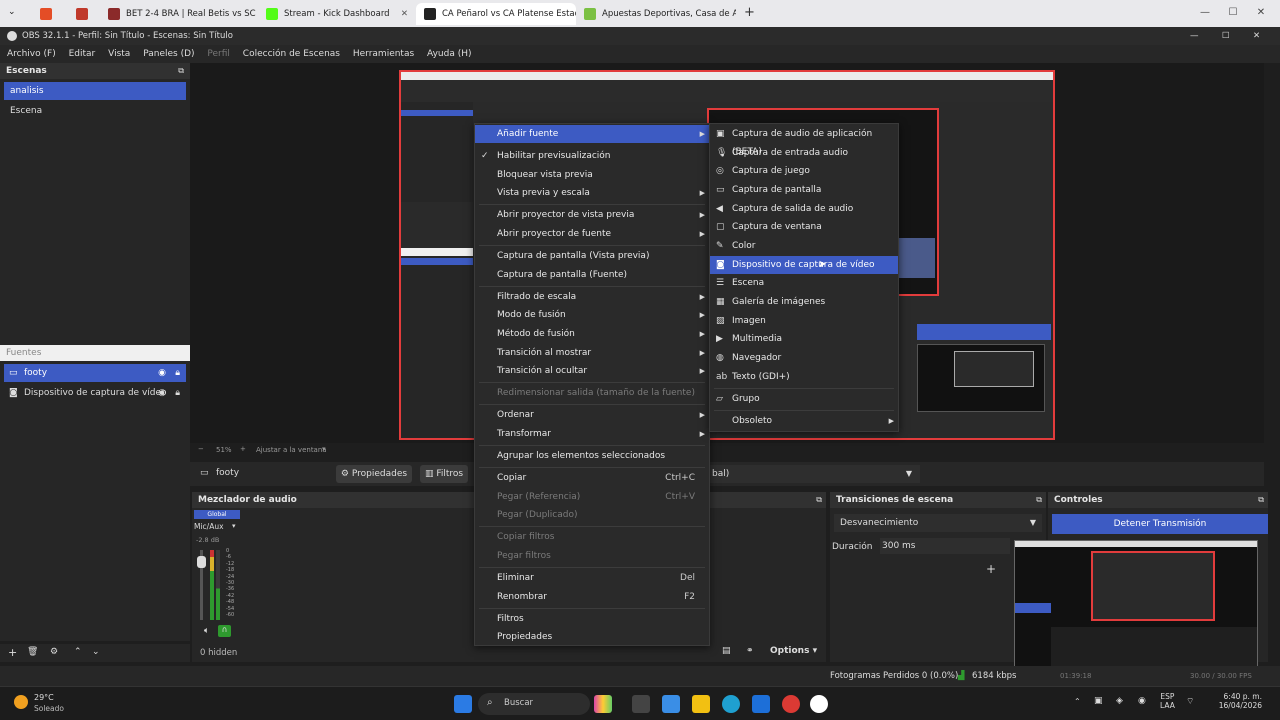 This screenshot has width=1280, height=720. What do you see at coordinates (44, 697) in the screenshot?
I see `weather-temp: 29°C` at bounding box center [44, 697].